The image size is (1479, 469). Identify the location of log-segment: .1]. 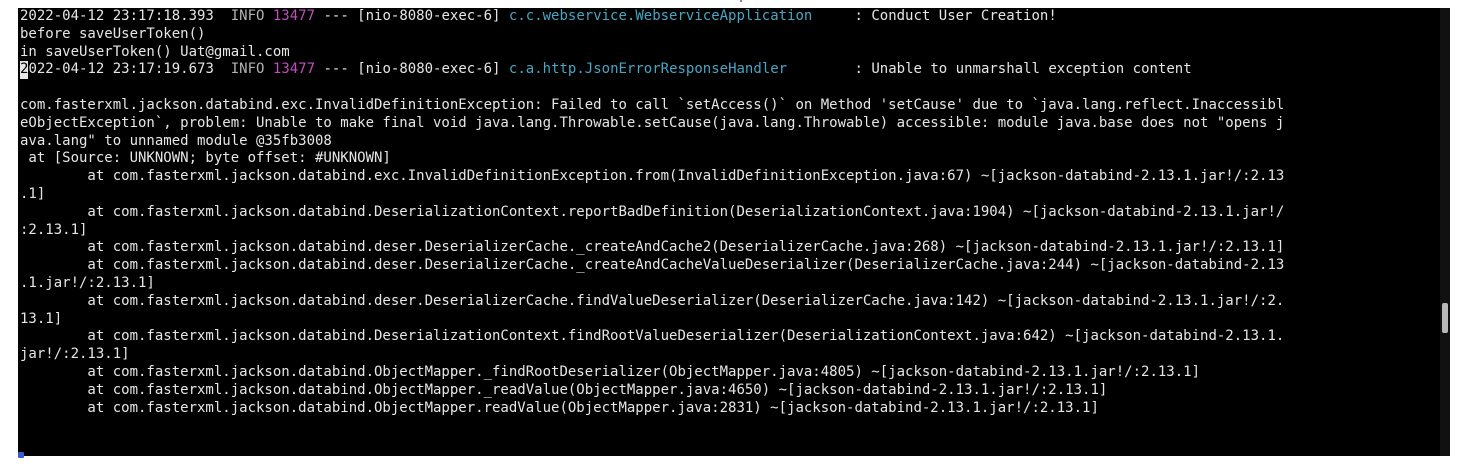
(33, 193).